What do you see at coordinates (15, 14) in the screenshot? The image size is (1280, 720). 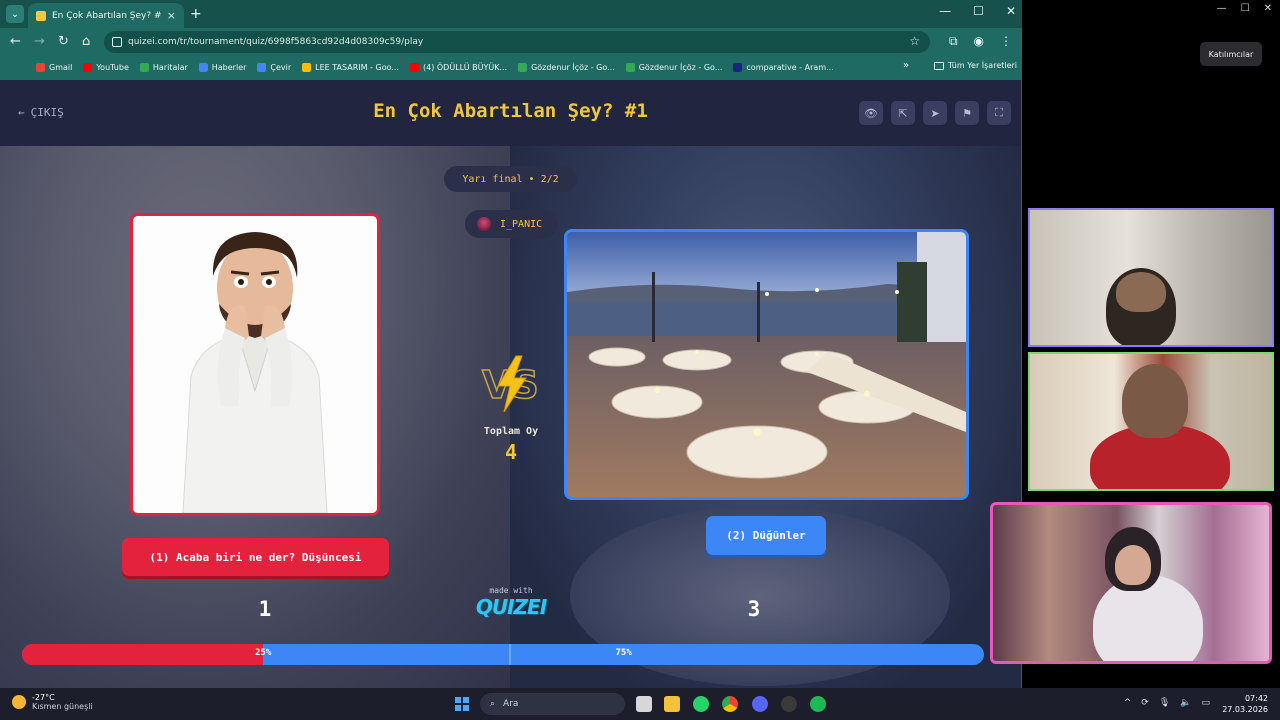 I see `tab-list-button: ⌄` at bounding box center [15, 14].